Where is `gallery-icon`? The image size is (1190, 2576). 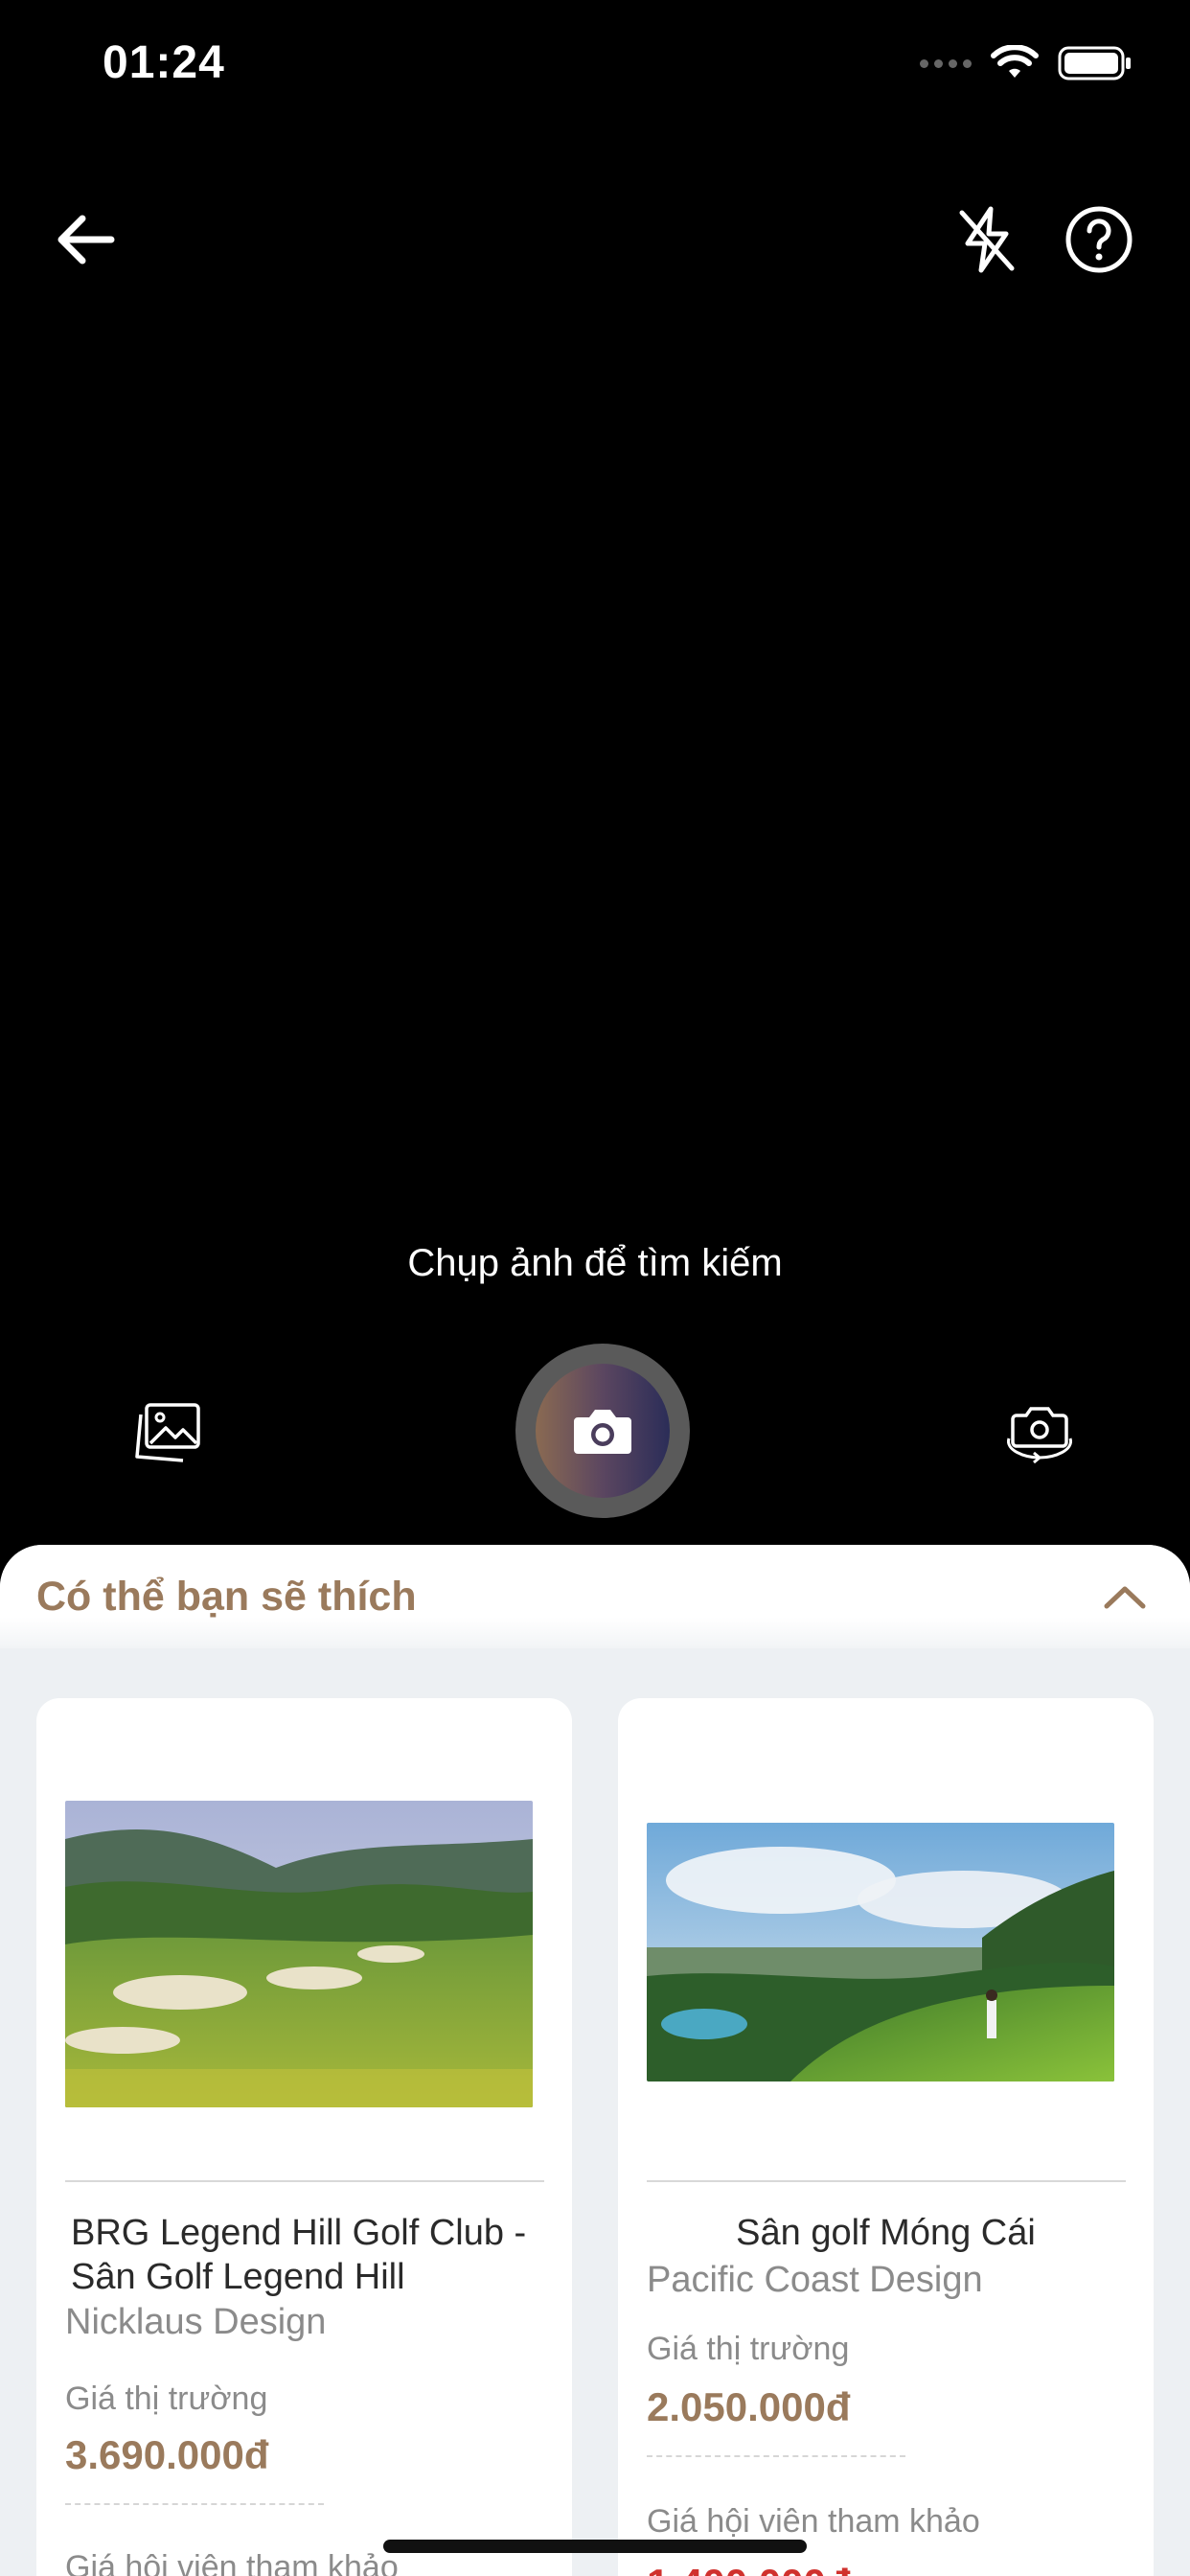
gallery-icon is located at coordinates (167, 1433).